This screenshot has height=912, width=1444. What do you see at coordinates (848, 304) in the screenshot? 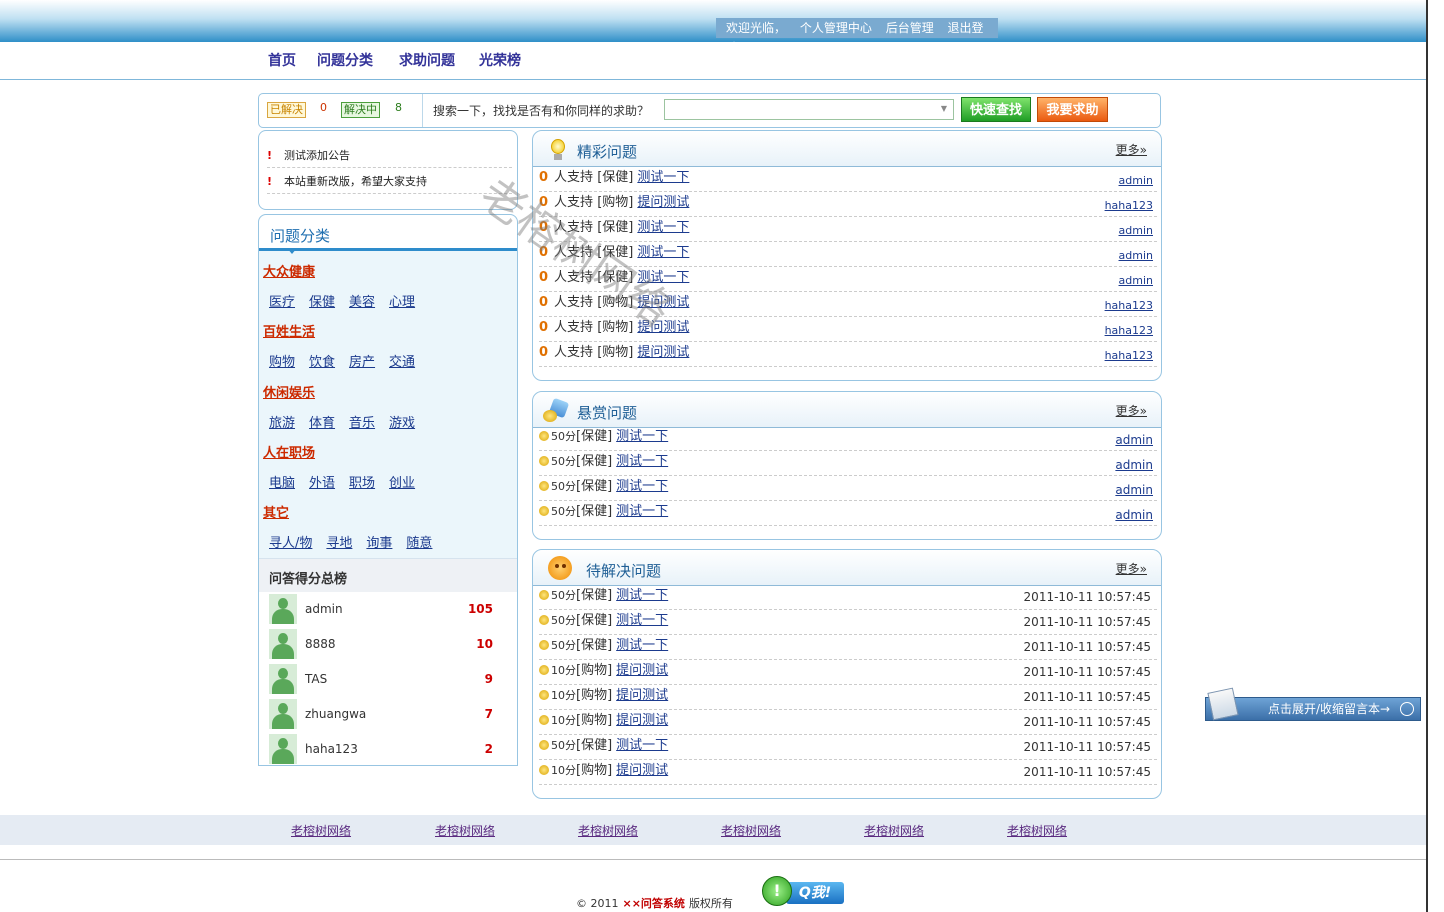
I see `question-row: 0 人支持 [购物] 提问测试 haha123` at bounding box center [848, 304].